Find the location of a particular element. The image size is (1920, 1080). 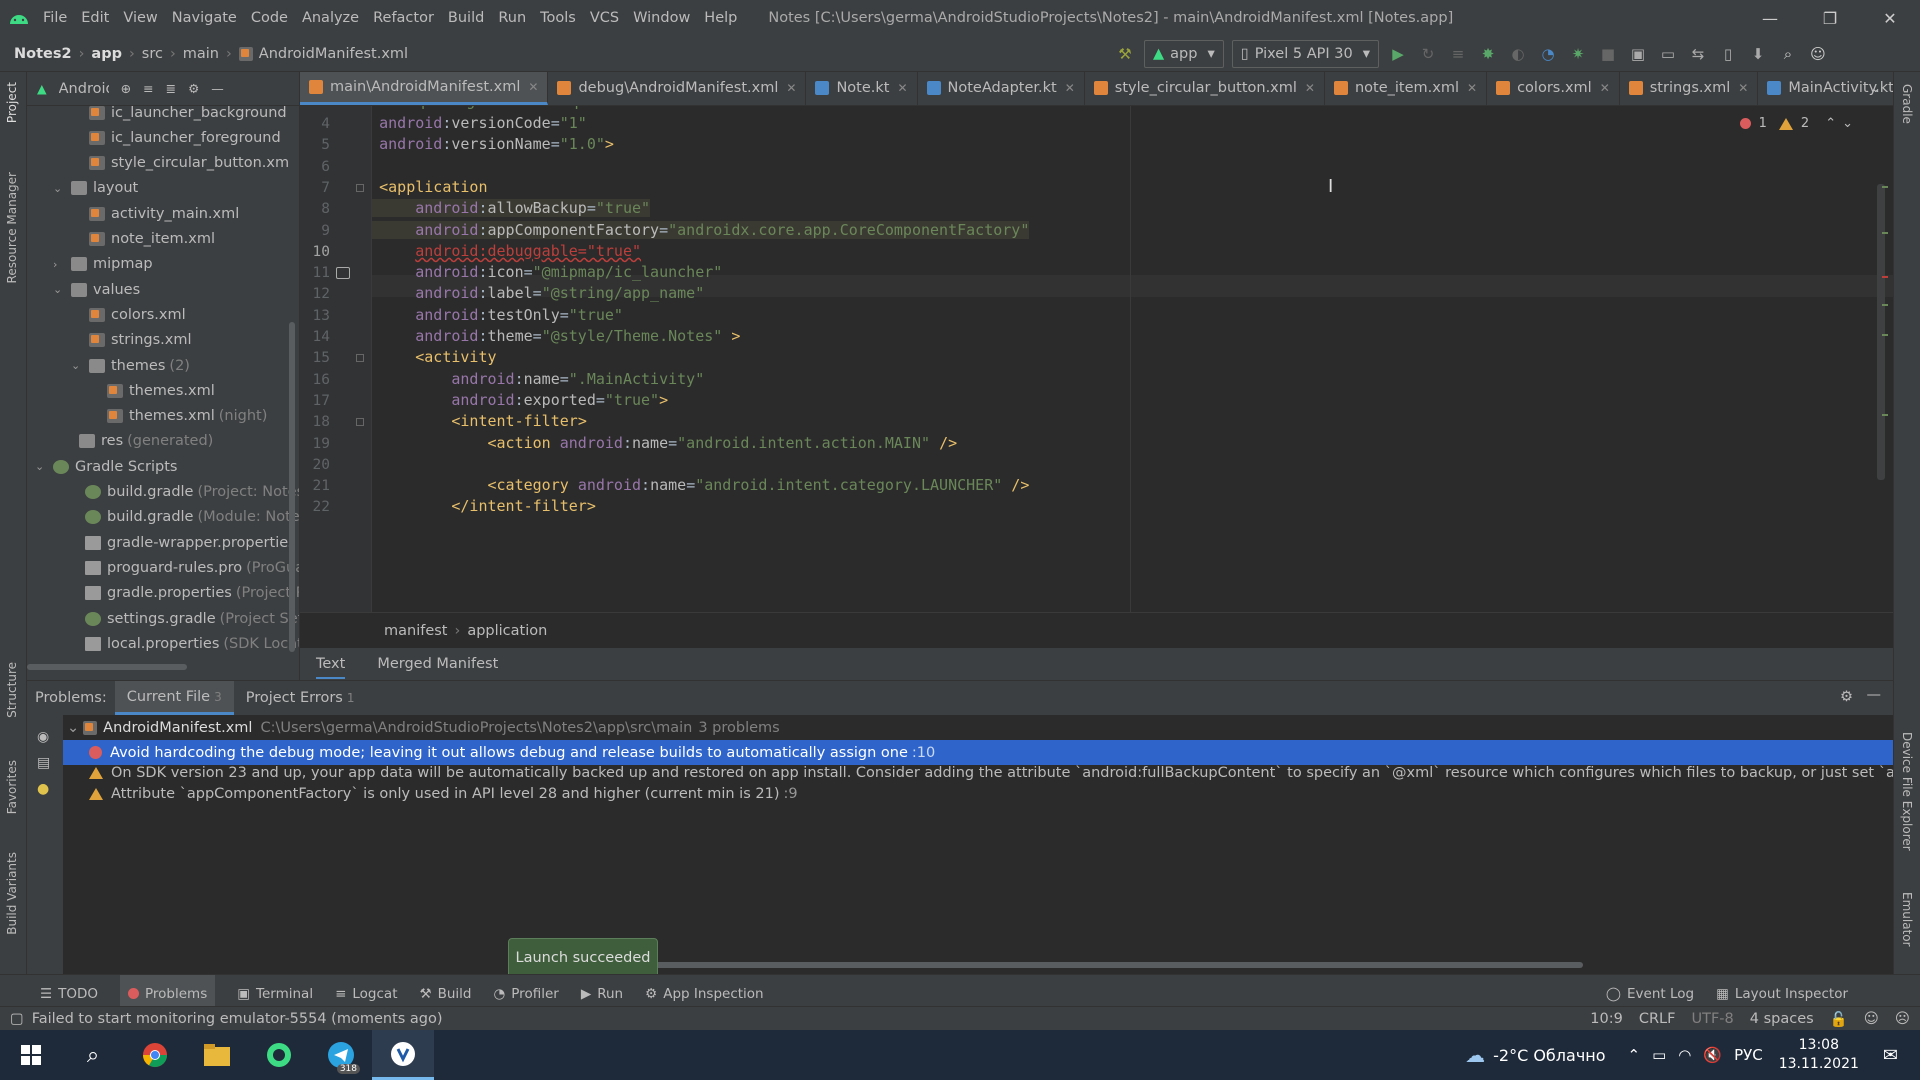

tree-item: ic_launcher_background is located at coordinates (181, 112).